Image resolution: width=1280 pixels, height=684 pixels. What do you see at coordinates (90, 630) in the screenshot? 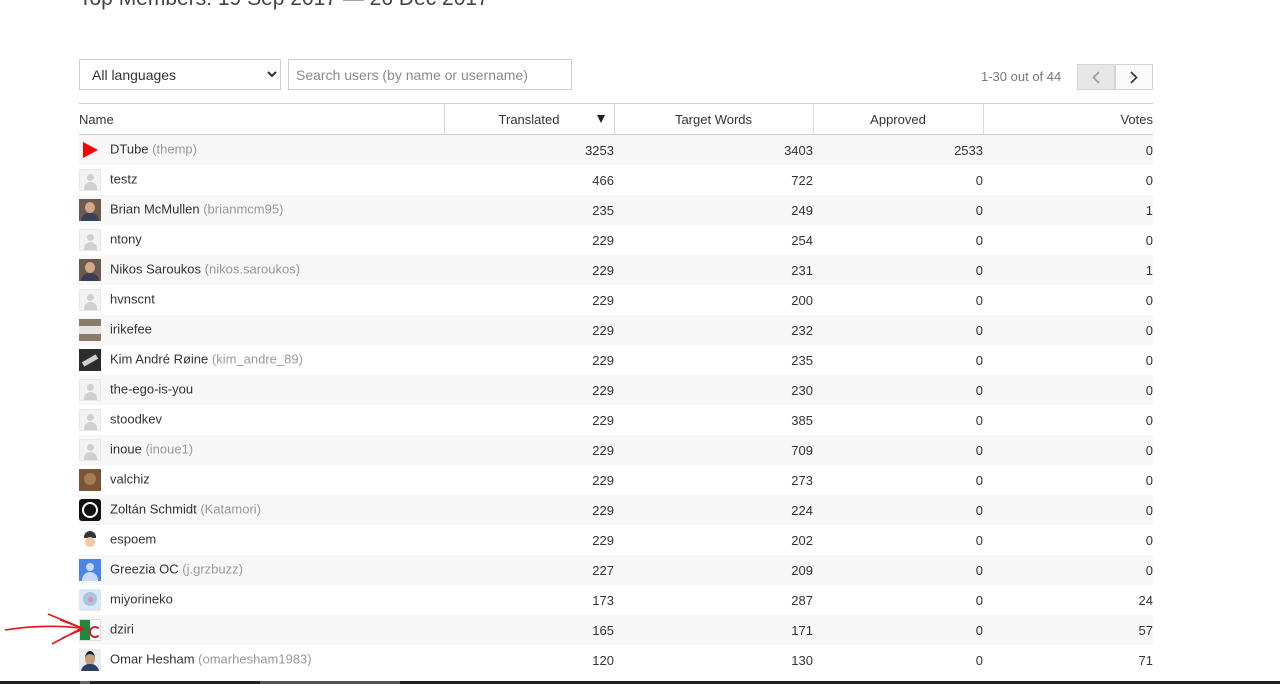
I see `flag-avatar` at bounding box center [90, 630].